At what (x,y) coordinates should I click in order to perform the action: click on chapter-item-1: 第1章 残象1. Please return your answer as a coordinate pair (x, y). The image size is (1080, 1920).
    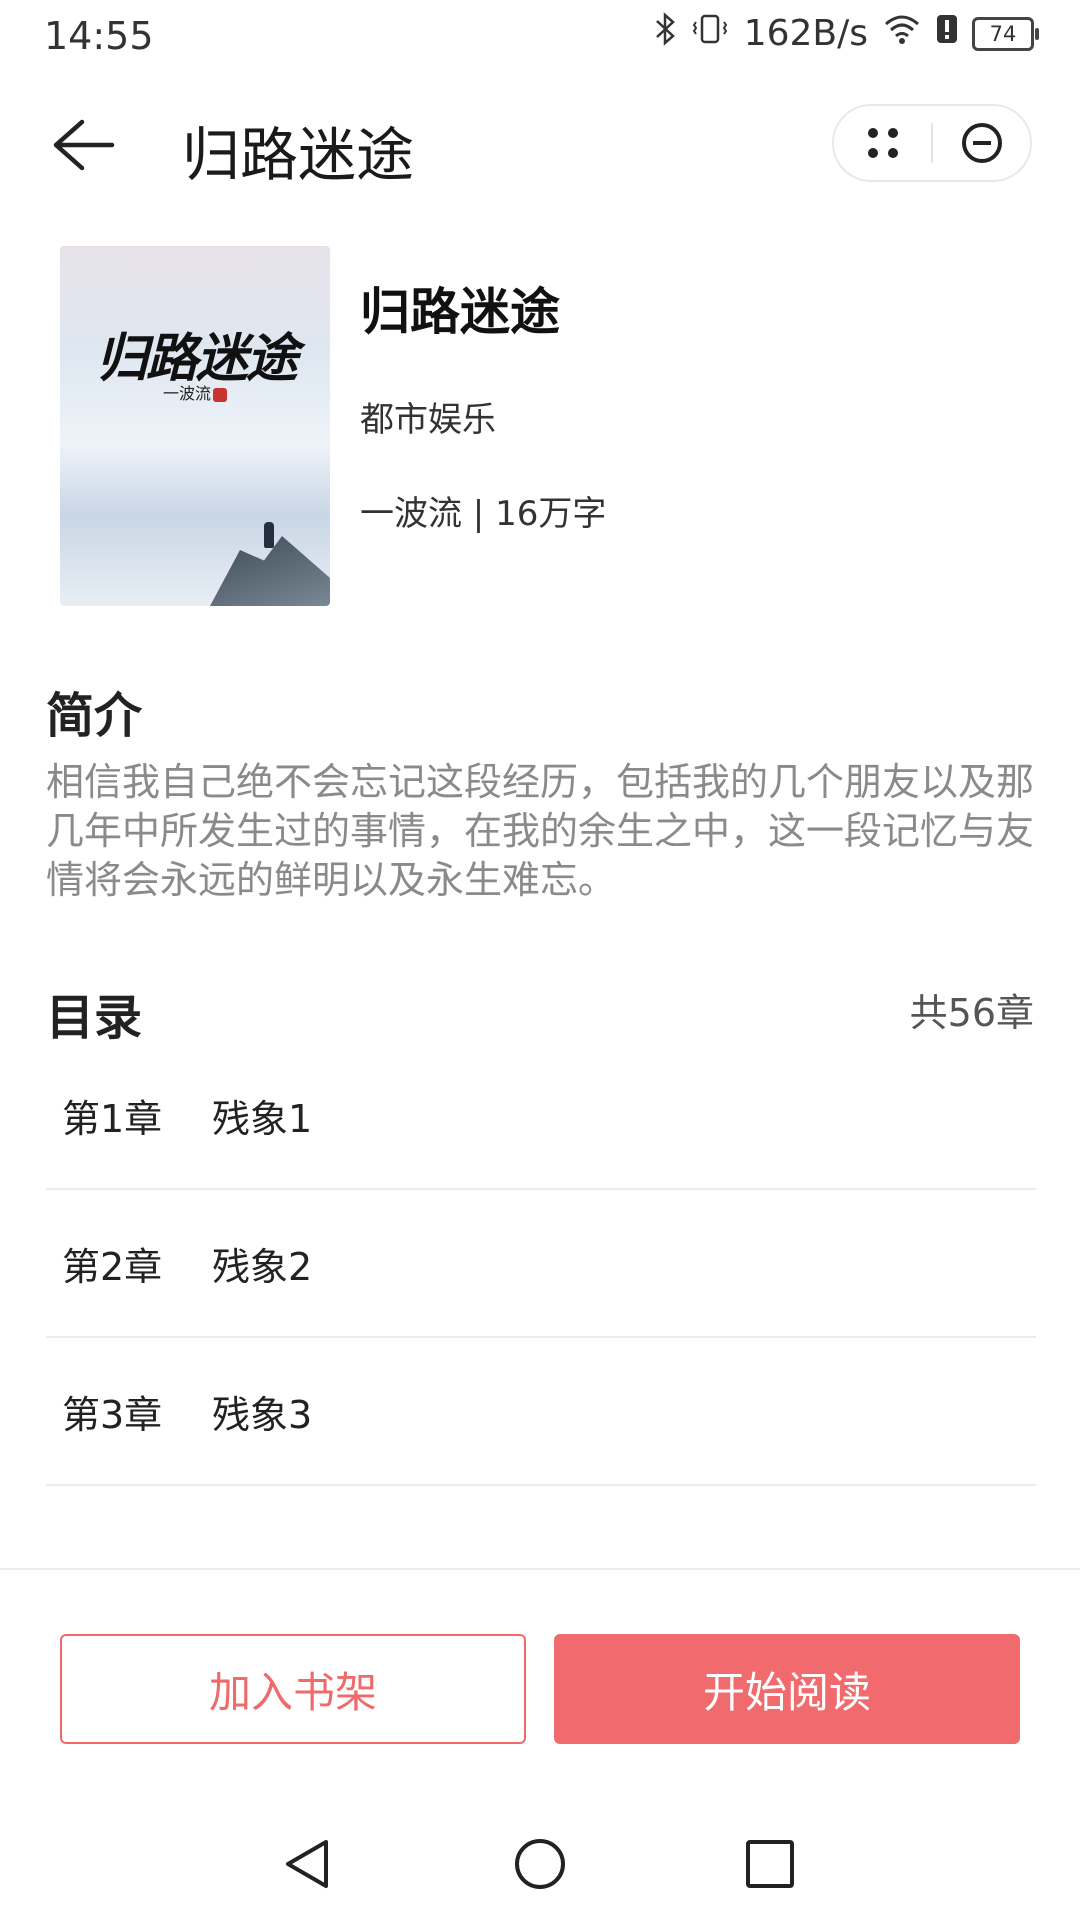
    Looking at the image, I should click on (541, 1116).